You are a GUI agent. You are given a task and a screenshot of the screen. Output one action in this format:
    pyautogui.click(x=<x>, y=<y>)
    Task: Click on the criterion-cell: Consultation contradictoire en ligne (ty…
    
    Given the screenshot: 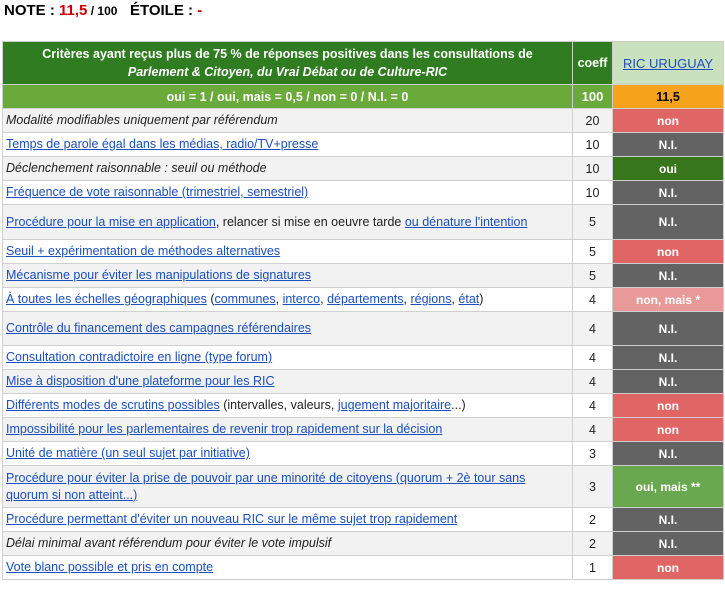 What is the action you would take?
    pyautogui.click(x=287, y=357)
    